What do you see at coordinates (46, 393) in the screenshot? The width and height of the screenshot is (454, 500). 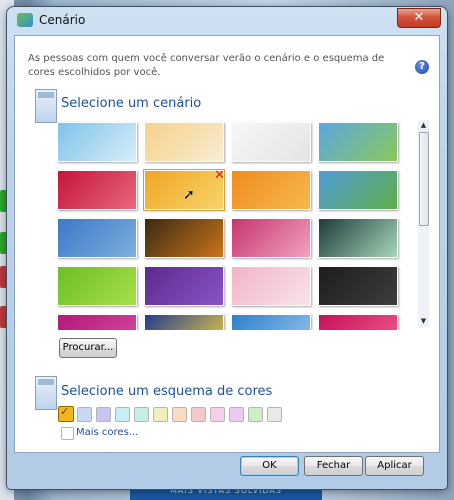 I see `color-section-icon` at bounding box center [46, 393].